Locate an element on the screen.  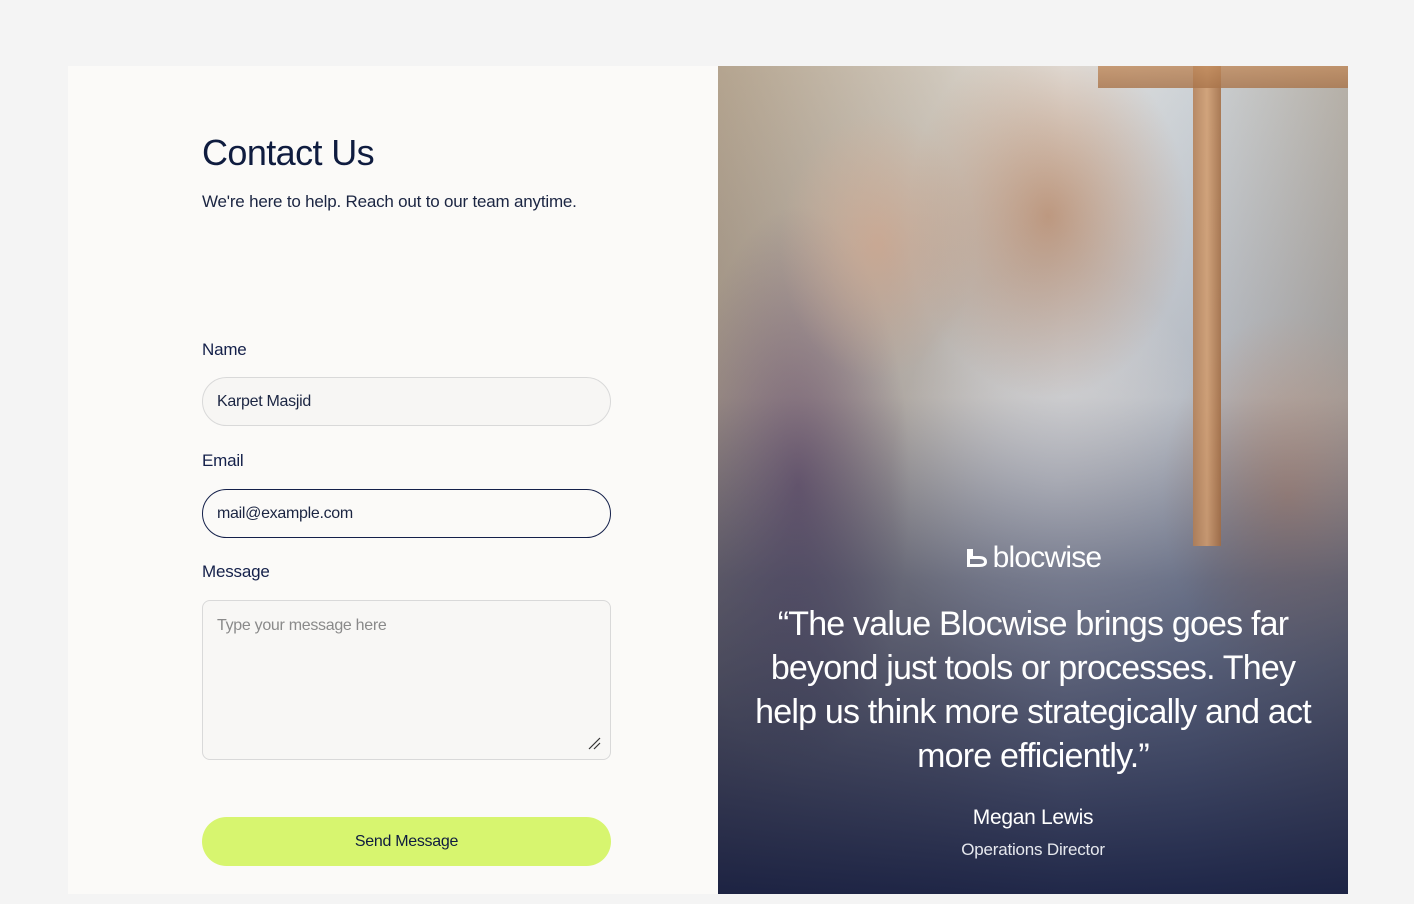
testimonial-role: Operations Director is located at coordinates (1033, 849).